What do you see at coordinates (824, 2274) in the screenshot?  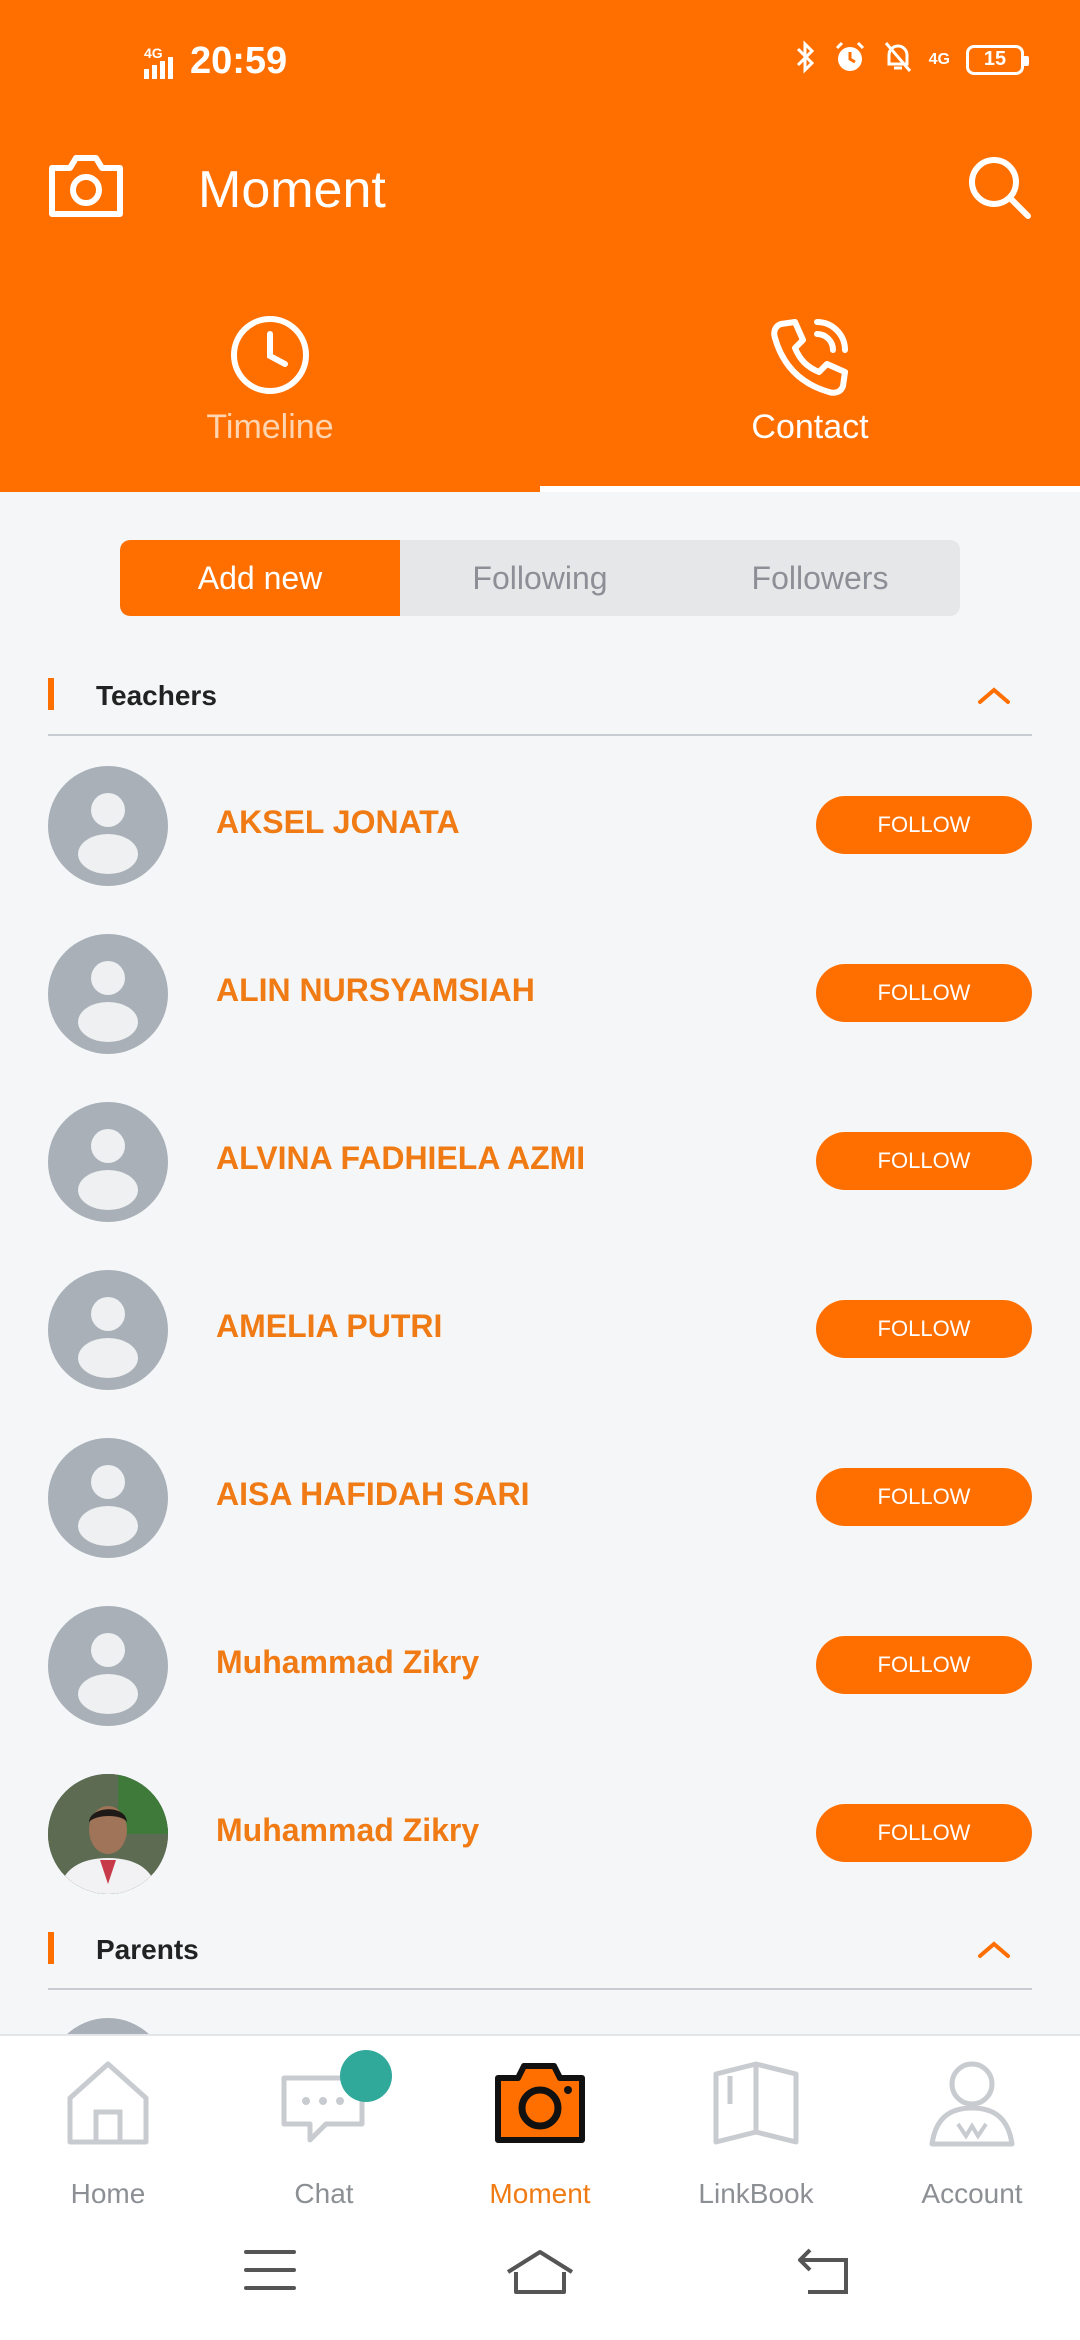 I see `back-icon` at bounding box center [824, 2274].